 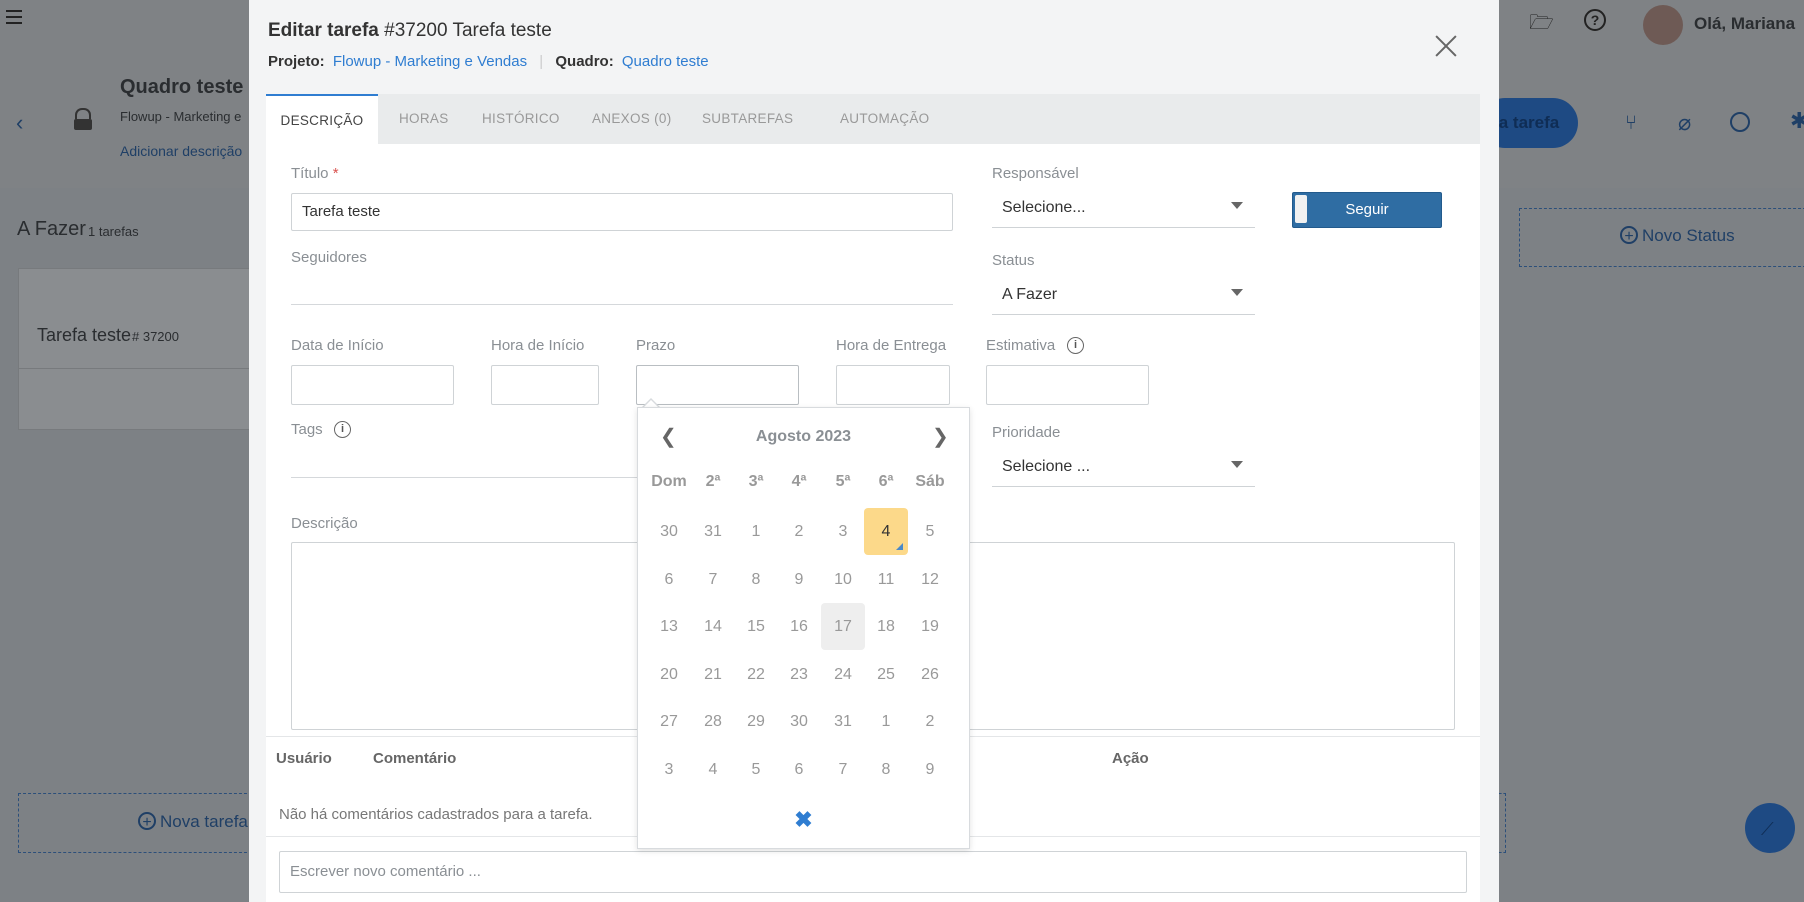 I want to click on new-task-bottom-label: + Nova tarefa, so click(x=193, y=822).